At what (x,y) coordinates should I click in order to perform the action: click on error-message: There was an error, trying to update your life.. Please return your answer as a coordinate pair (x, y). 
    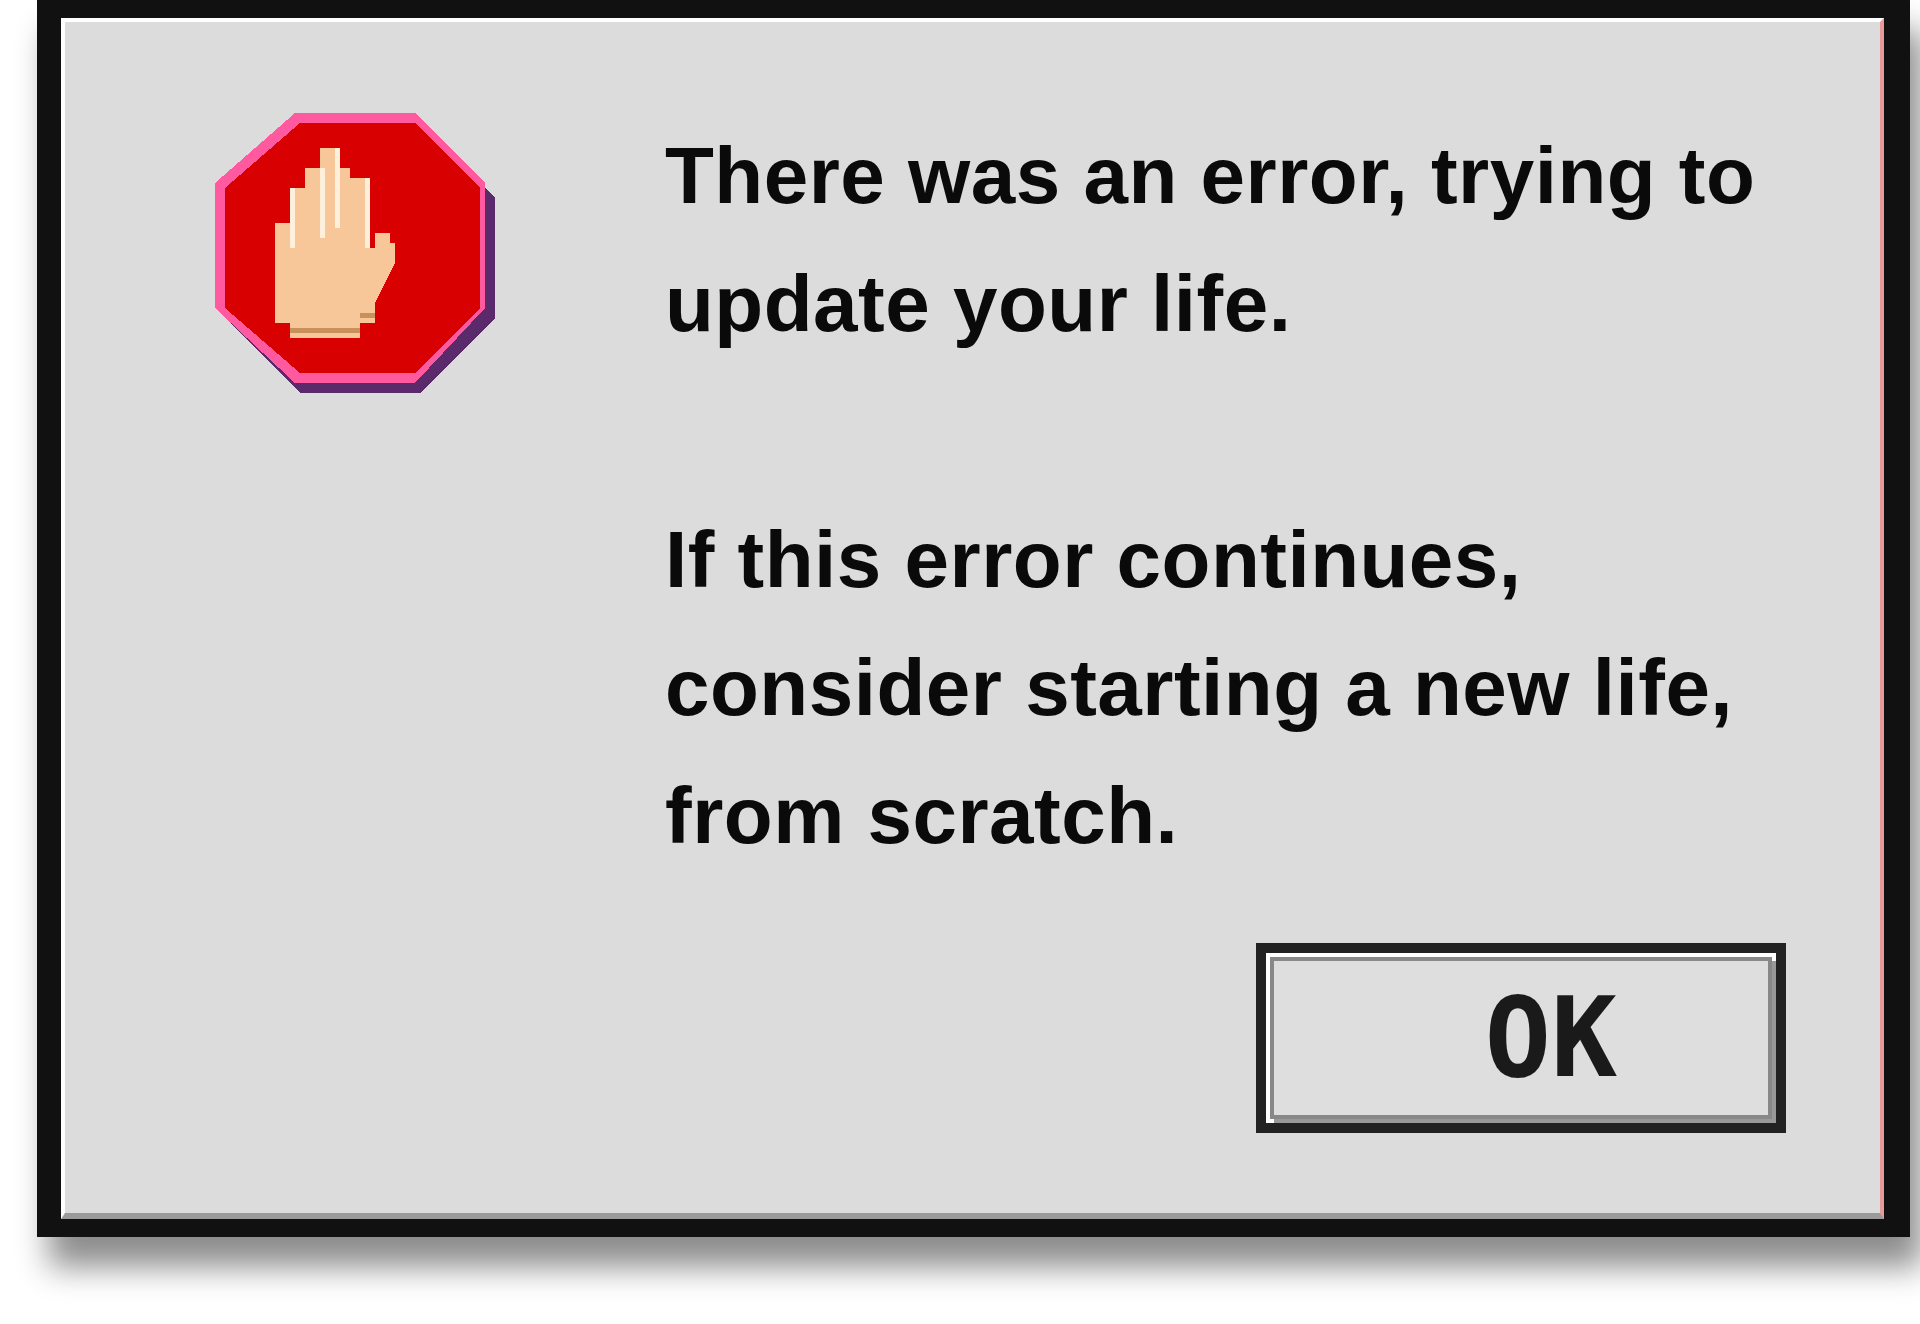
    Looking at the image, I should click on (1211, 240).